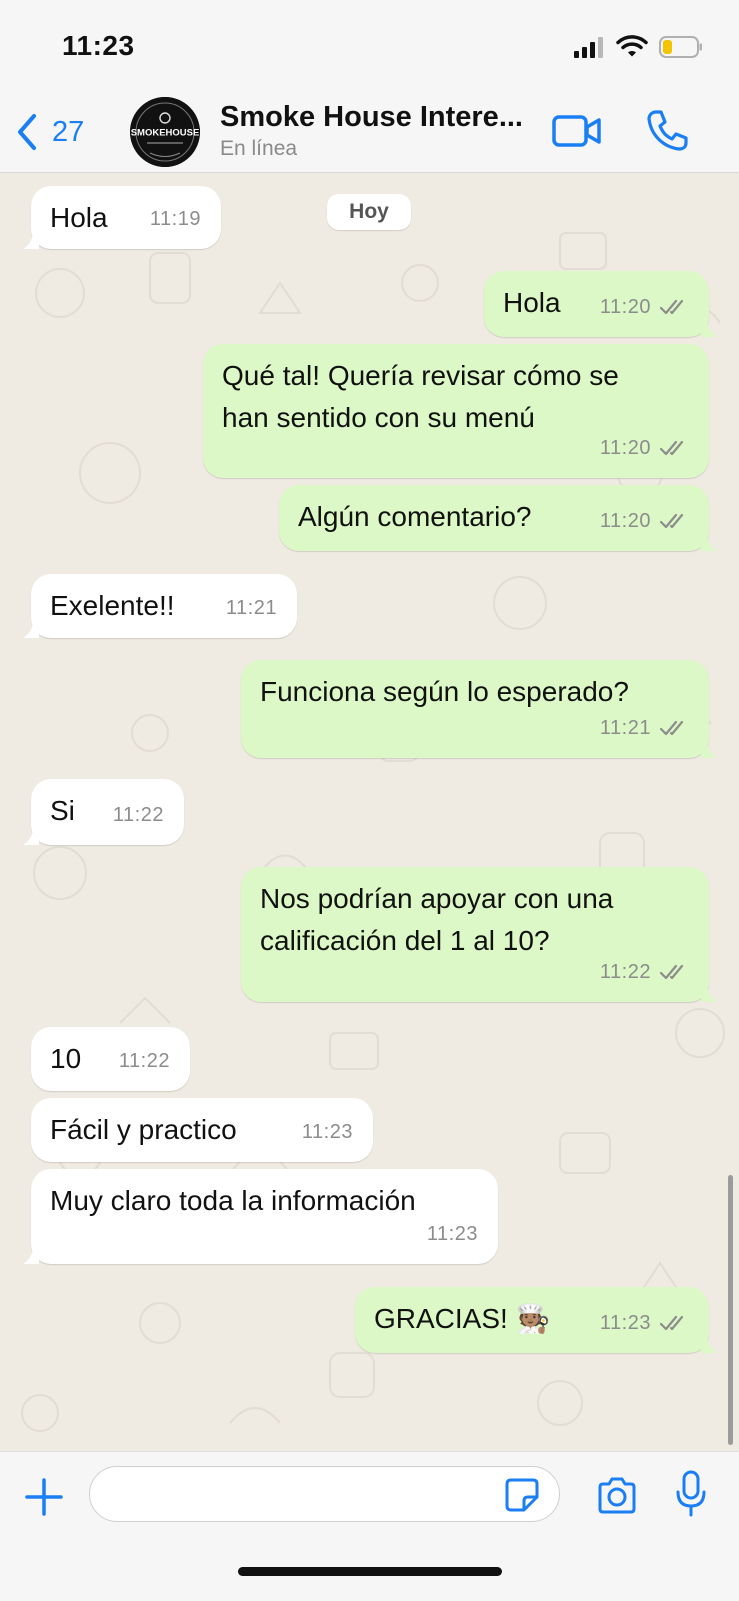 The image size is (739, 1601). I want to click on message-outgoing: Algún comentario? 11:20, so click(498, 518).